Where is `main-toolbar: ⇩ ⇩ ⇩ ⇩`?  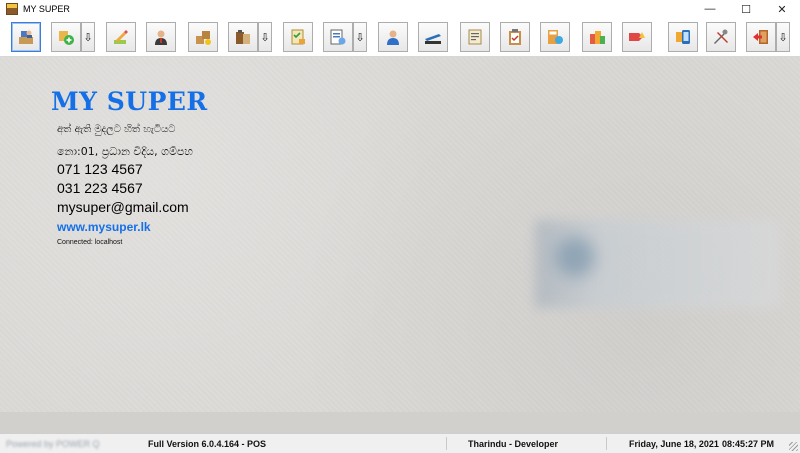
main-toolbar: ⇩ ⇩ ⇩ ⇩ is located at coordinates (400, 37).